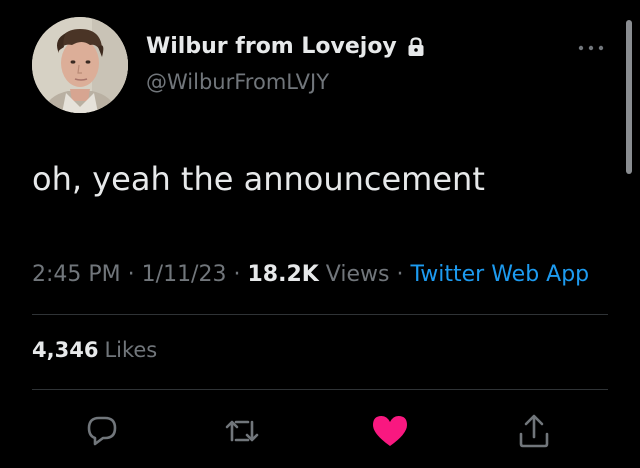  I want to click on retweet-button, so click(242, 431).